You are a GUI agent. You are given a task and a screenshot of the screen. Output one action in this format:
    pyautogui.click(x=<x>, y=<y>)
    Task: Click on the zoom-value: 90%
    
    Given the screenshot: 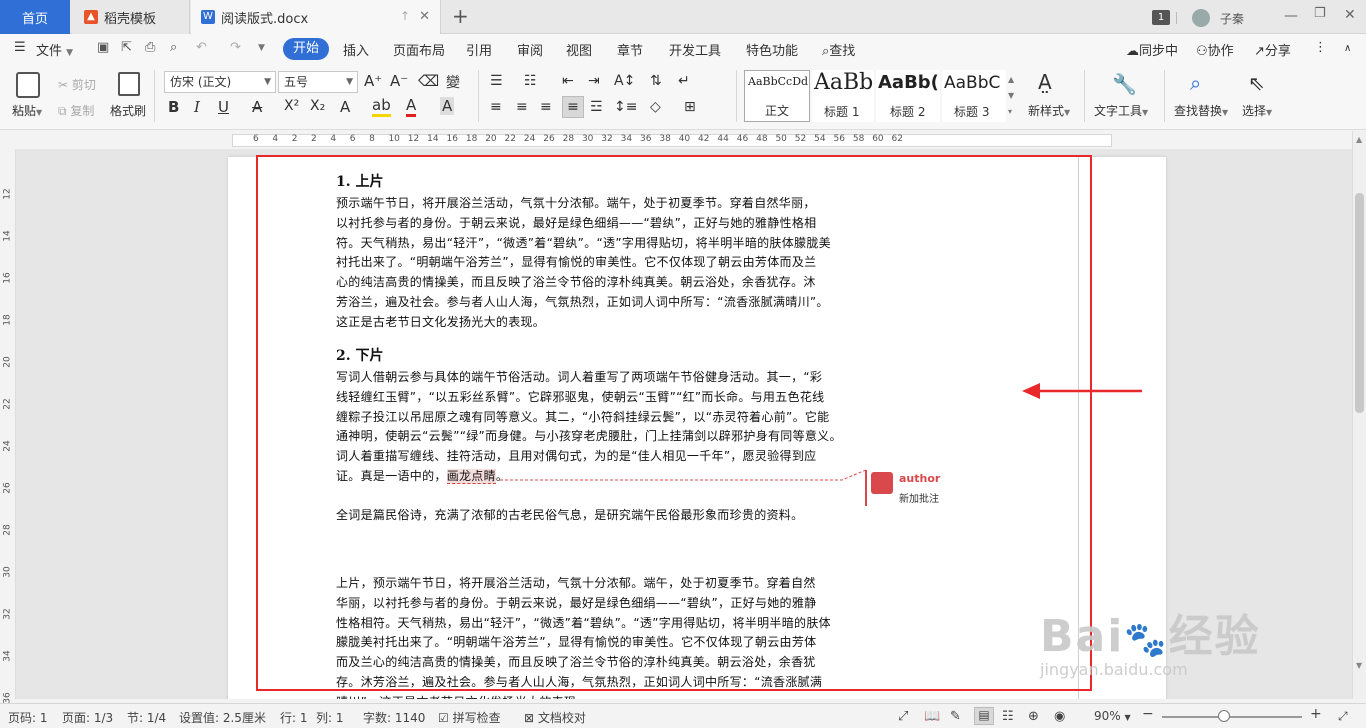 What is the action you would take?
    pyautogui.click(x=1107, y=716)
    